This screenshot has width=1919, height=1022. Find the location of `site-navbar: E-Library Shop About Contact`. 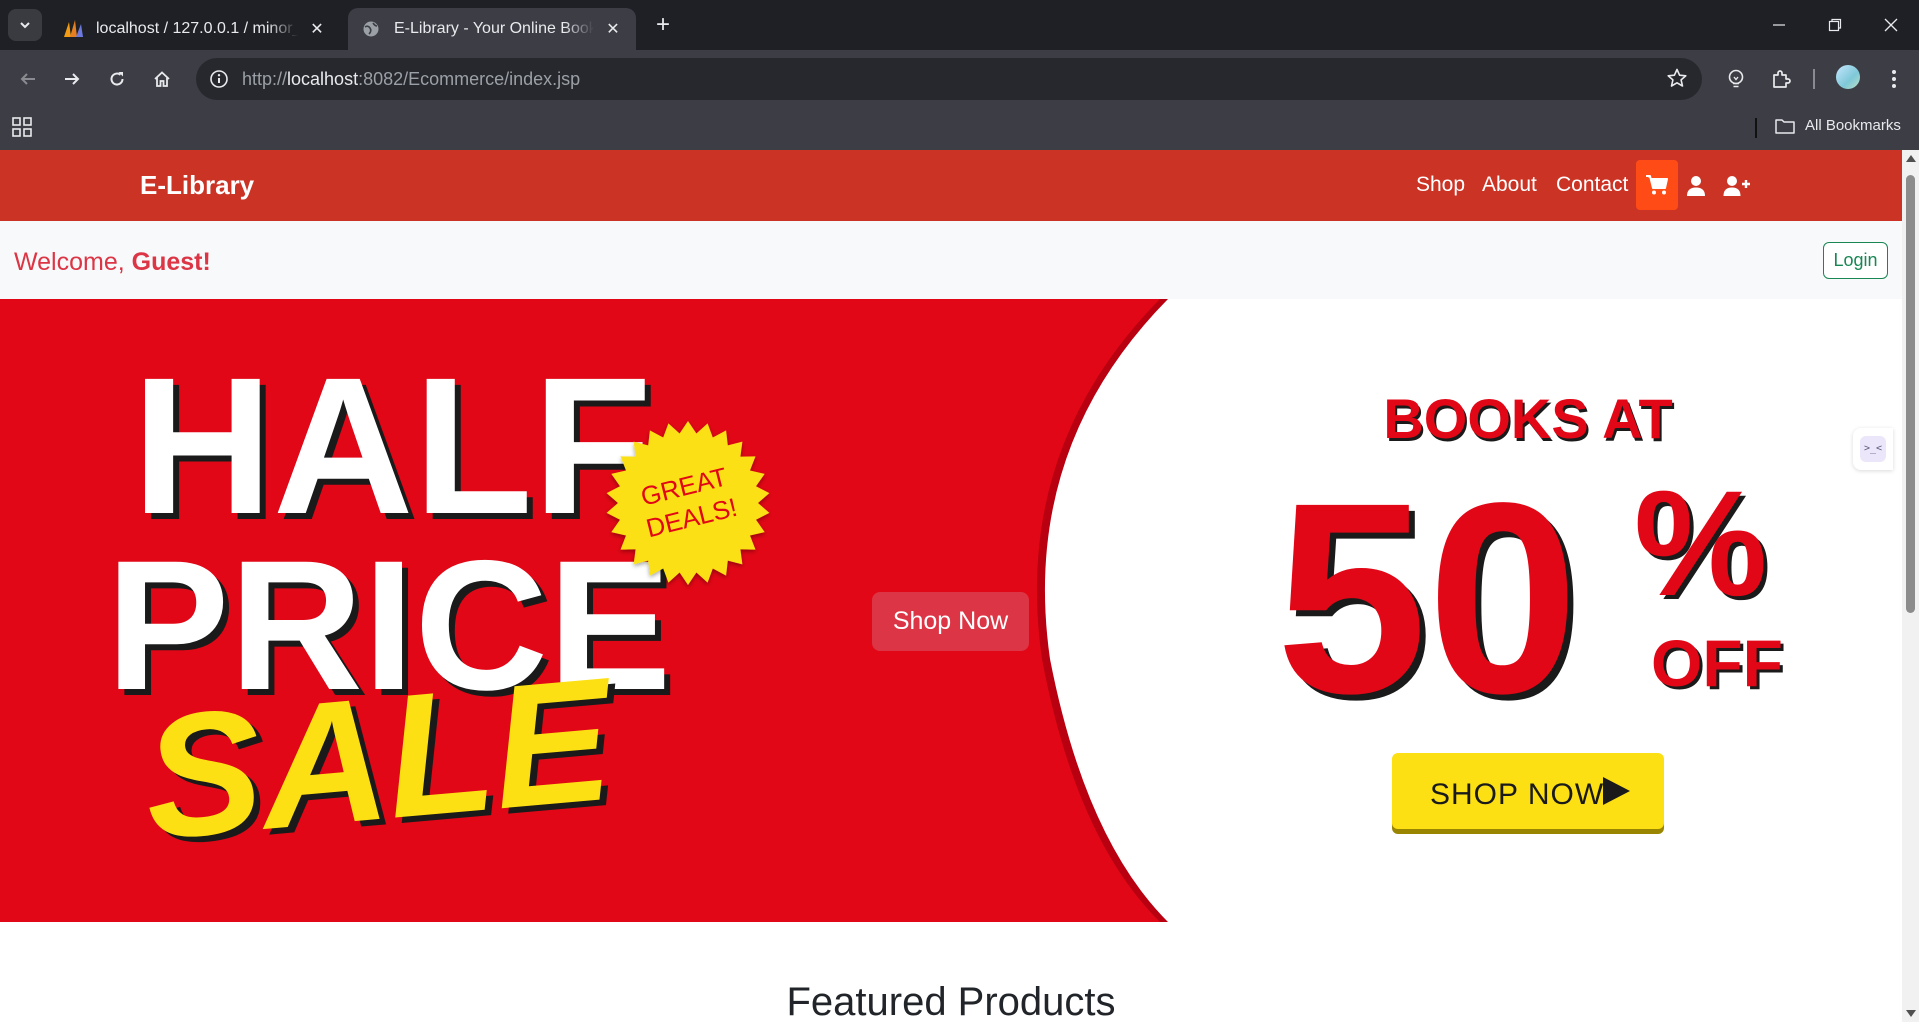

site-navbar: E-Library Shop About Contact is located at coordinates (951, 185).